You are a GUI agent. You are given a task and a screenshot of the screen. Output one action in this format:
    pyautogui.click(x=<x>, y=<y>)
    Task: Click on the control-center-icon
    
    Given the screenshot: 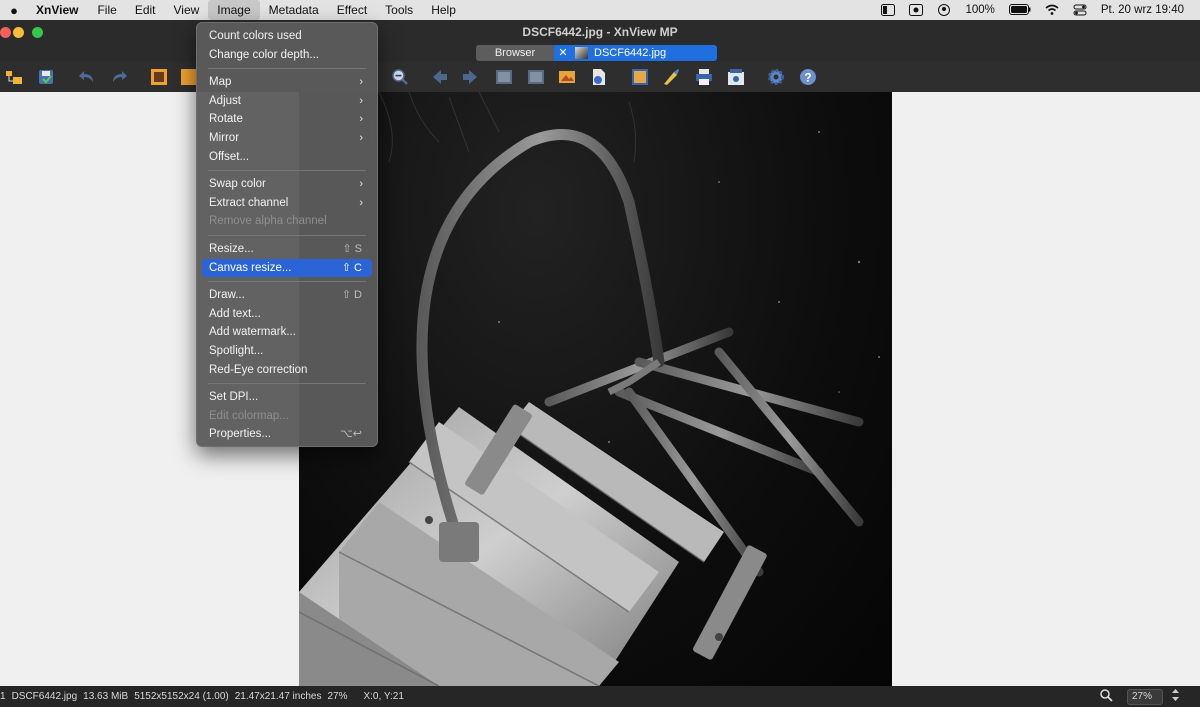 What is the action you would take?
    pyautogui.click(x=1080, y=10)
    